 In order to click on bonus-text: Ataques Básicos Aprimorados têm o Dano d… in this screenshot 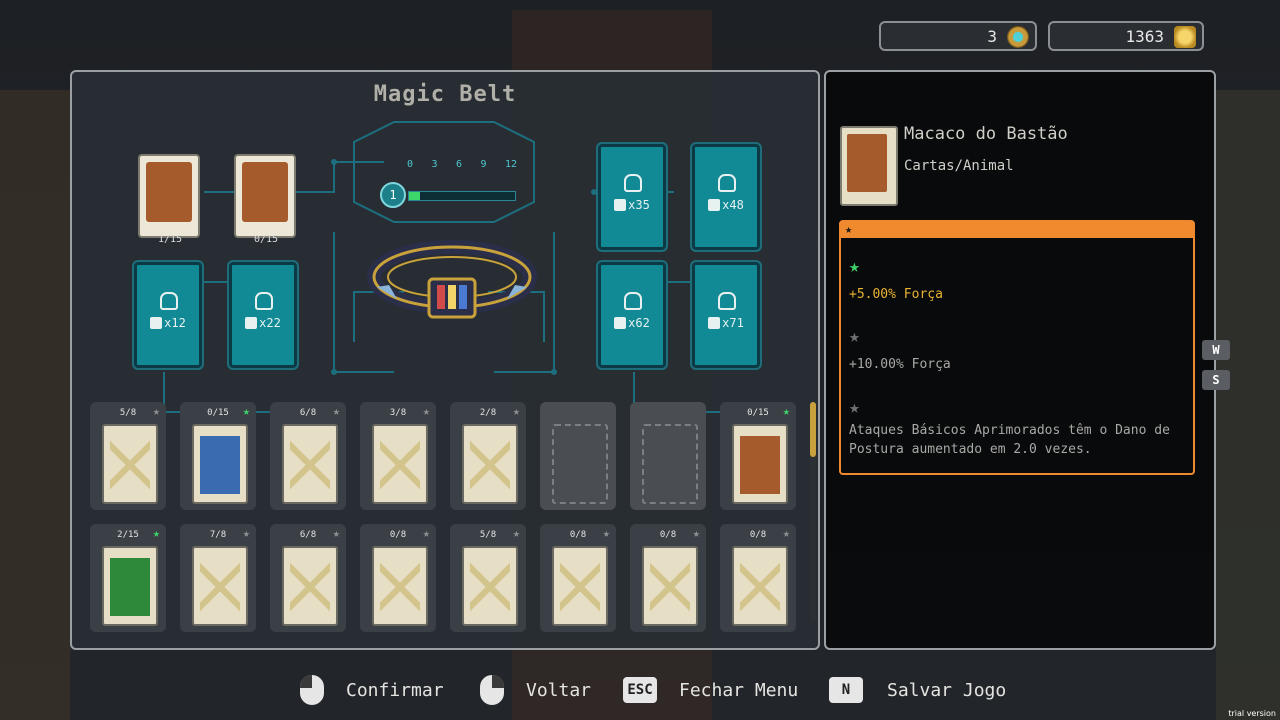, I will do `click(1009, 440)`.